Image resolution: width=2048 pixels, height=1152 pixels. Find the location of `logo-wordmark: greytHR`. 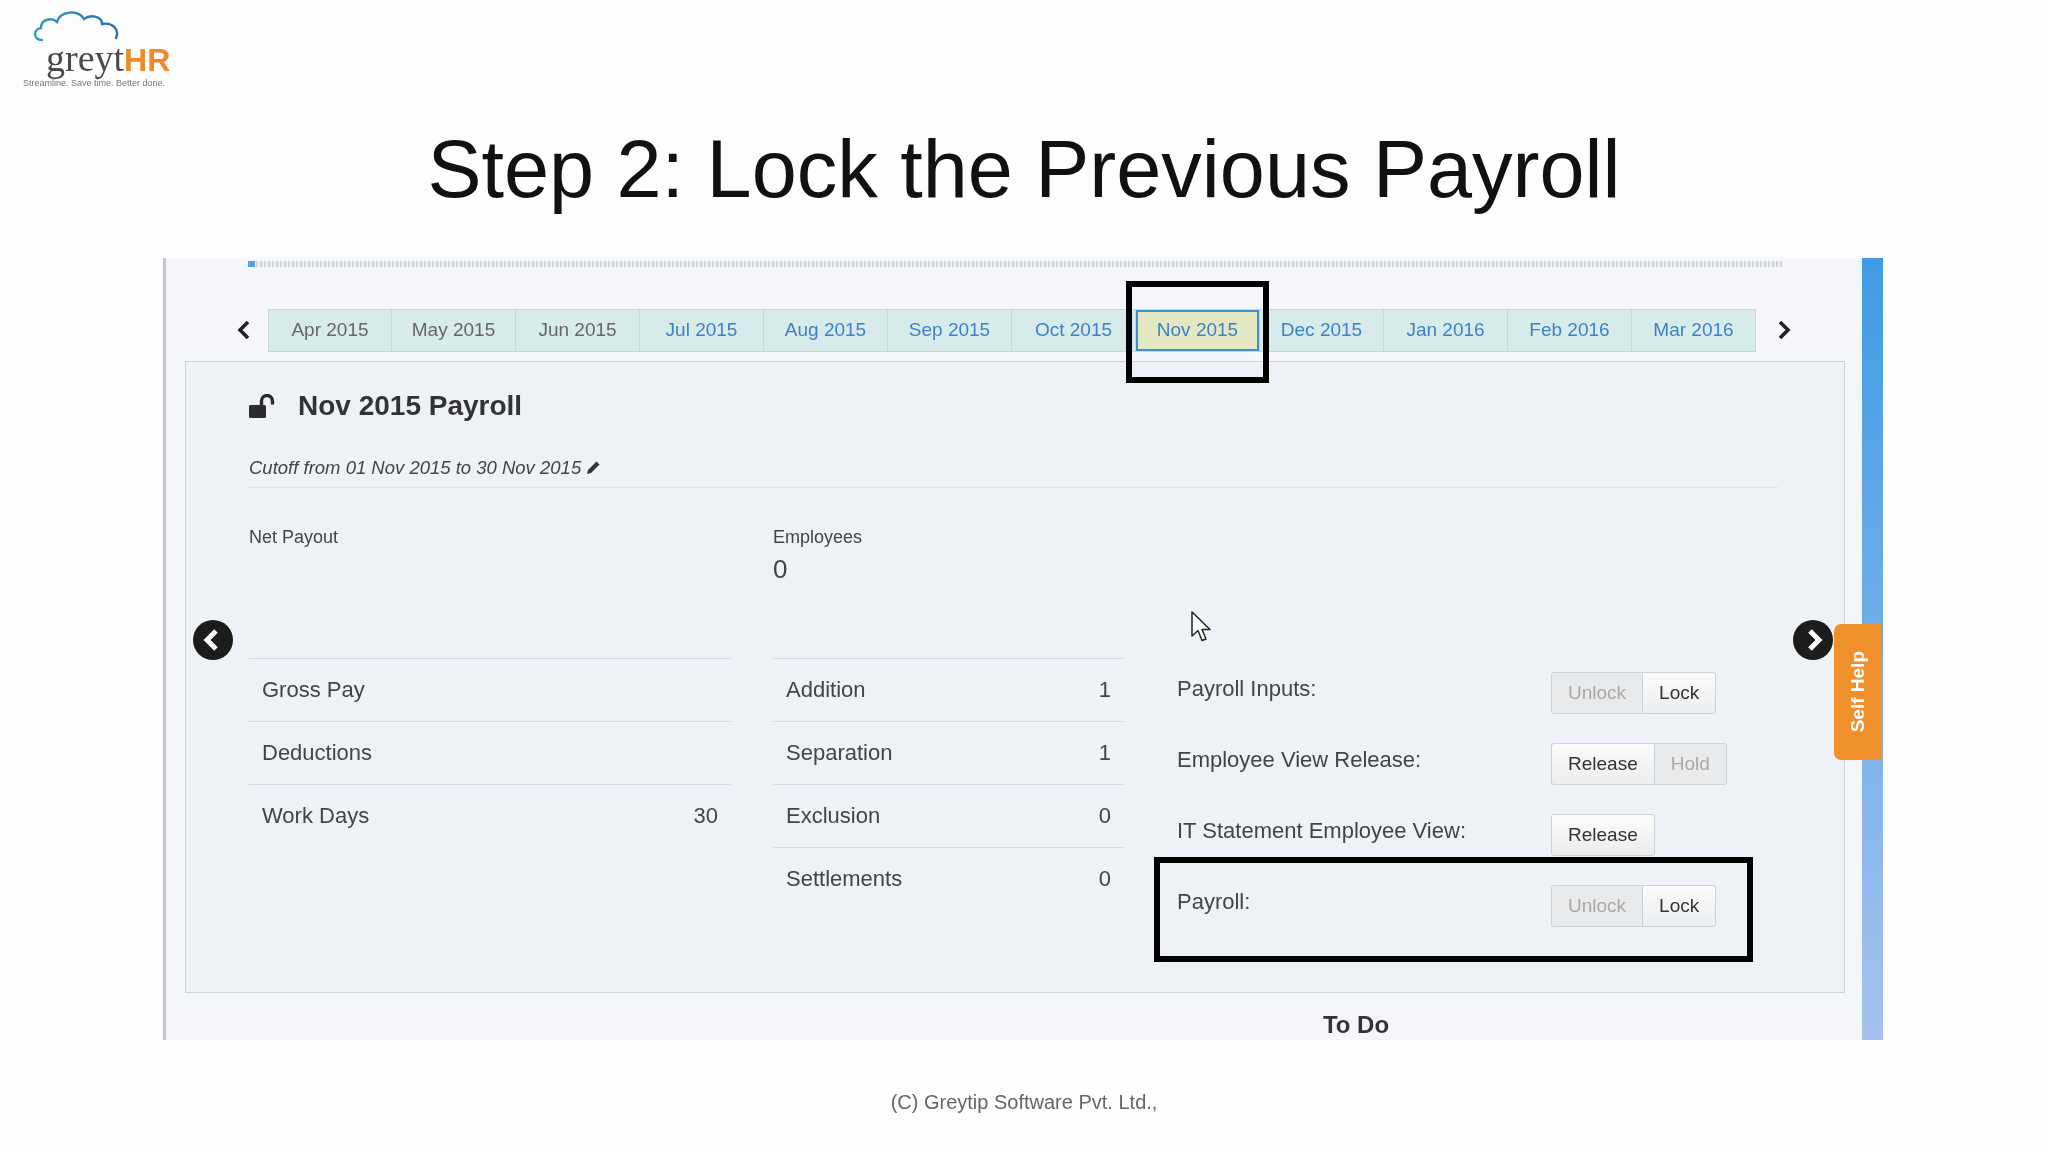

logo-wordmark: greytHR is located at coordinates (108, 59).